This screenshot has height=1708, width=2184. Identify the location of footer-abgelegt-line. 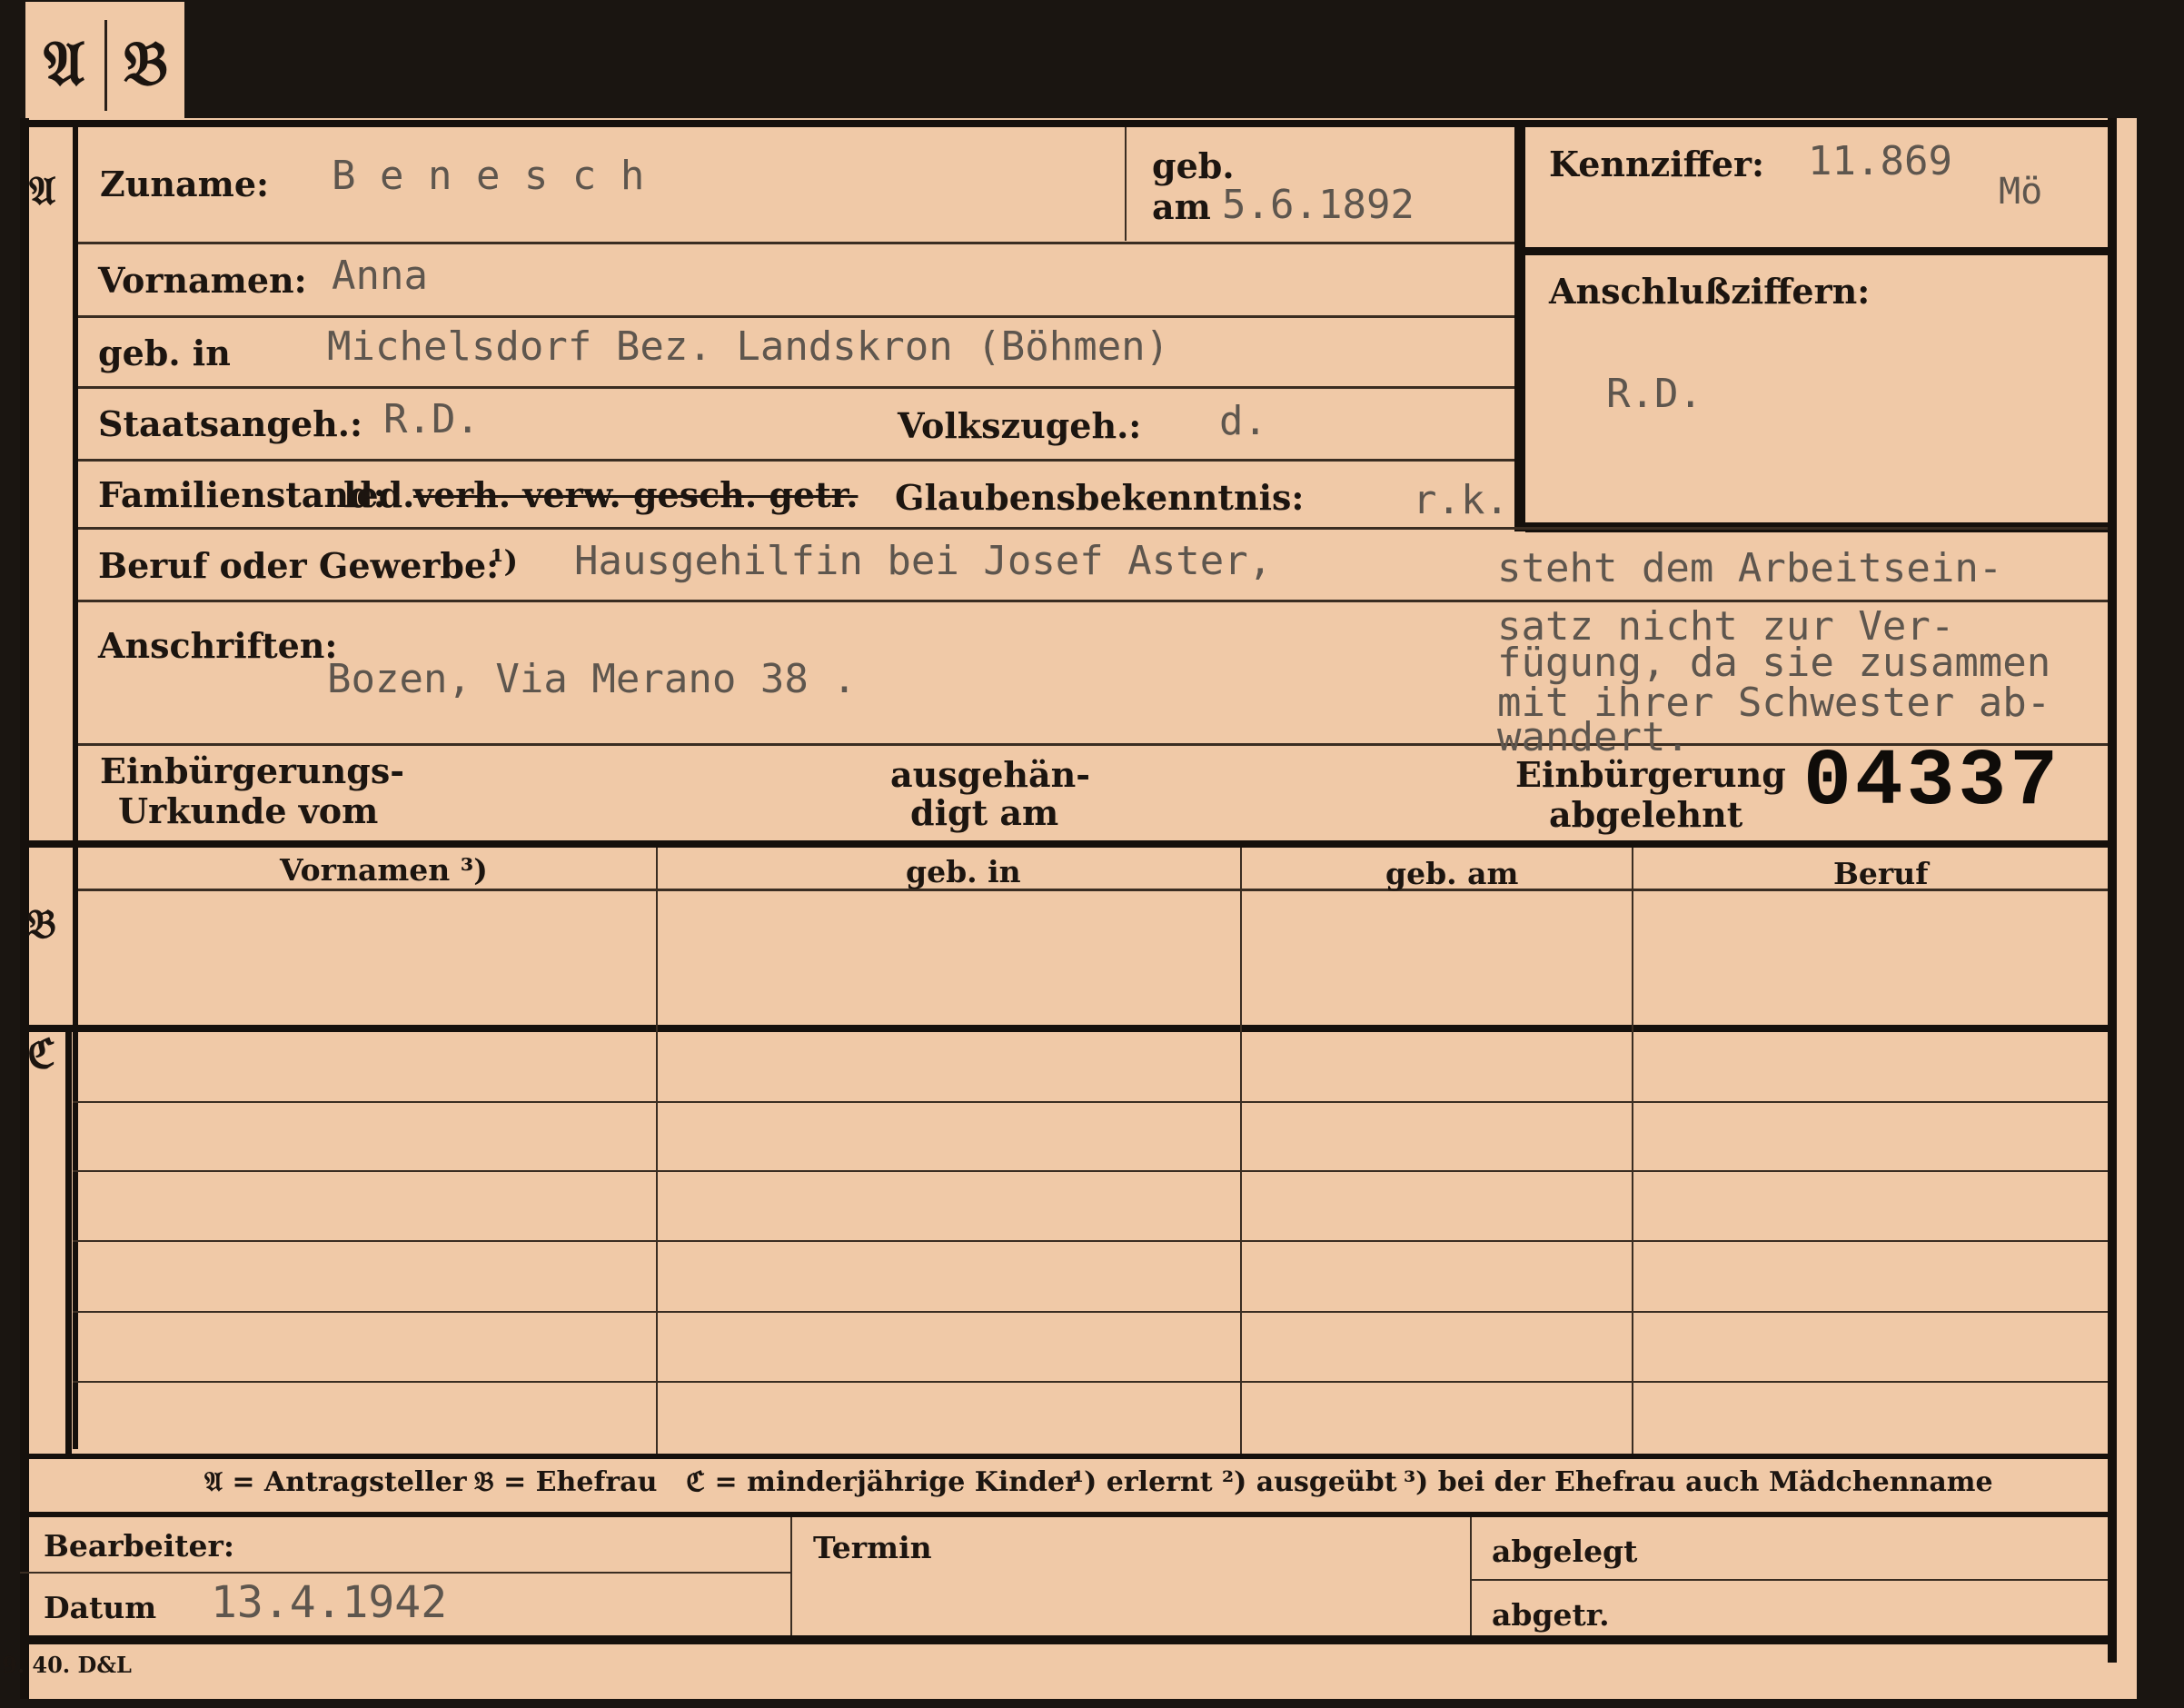
(1790, 1580).